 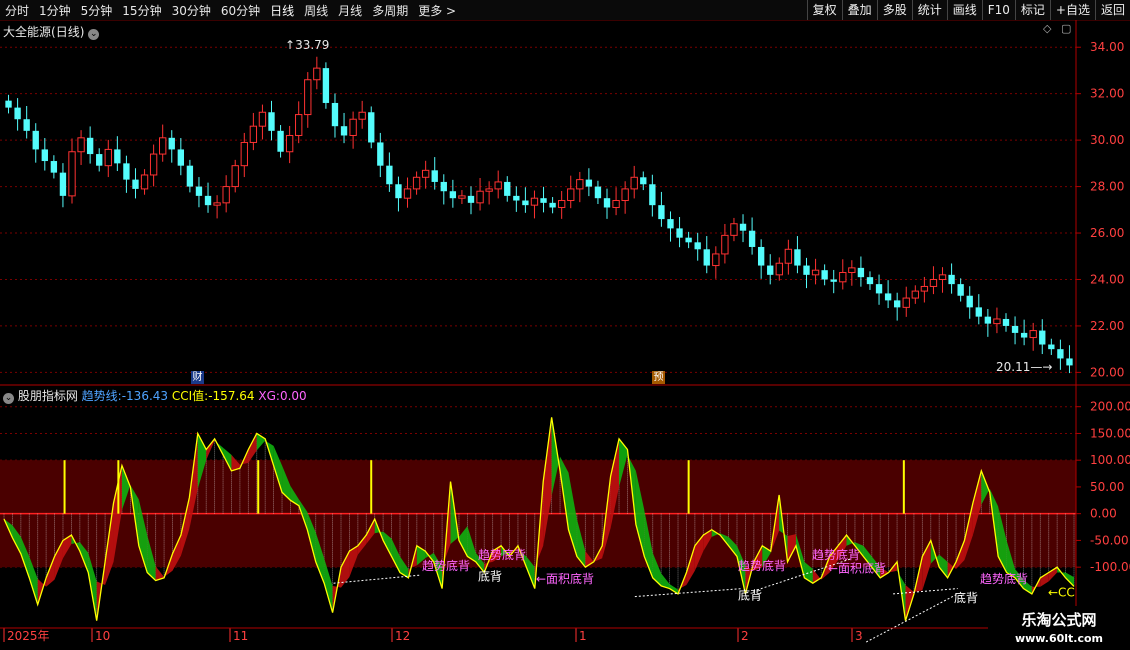 What do you see at coordinates (191, 10) in the screenshot?
I see `period-tab-4: 30分钟` at bounding box center [191, 10].